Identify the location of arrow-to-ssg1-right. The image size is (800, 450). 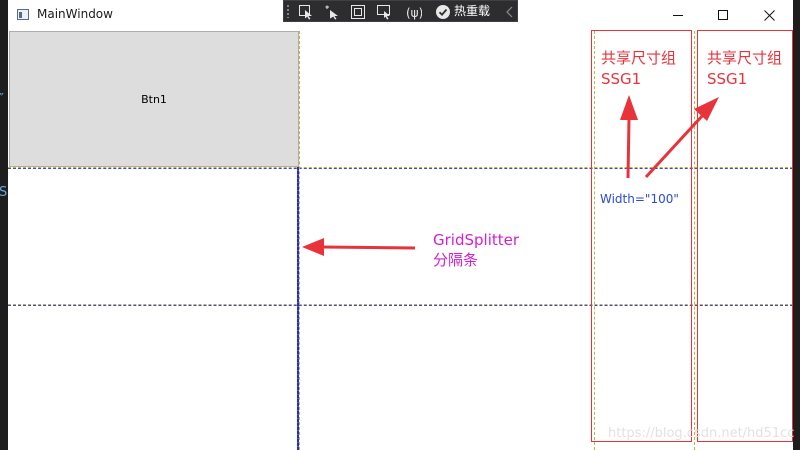
(681, 138).